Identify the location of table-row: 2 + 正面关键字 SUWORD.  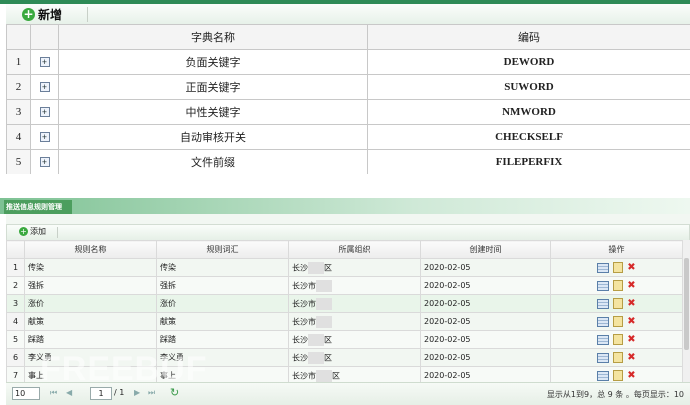
(348, 87).